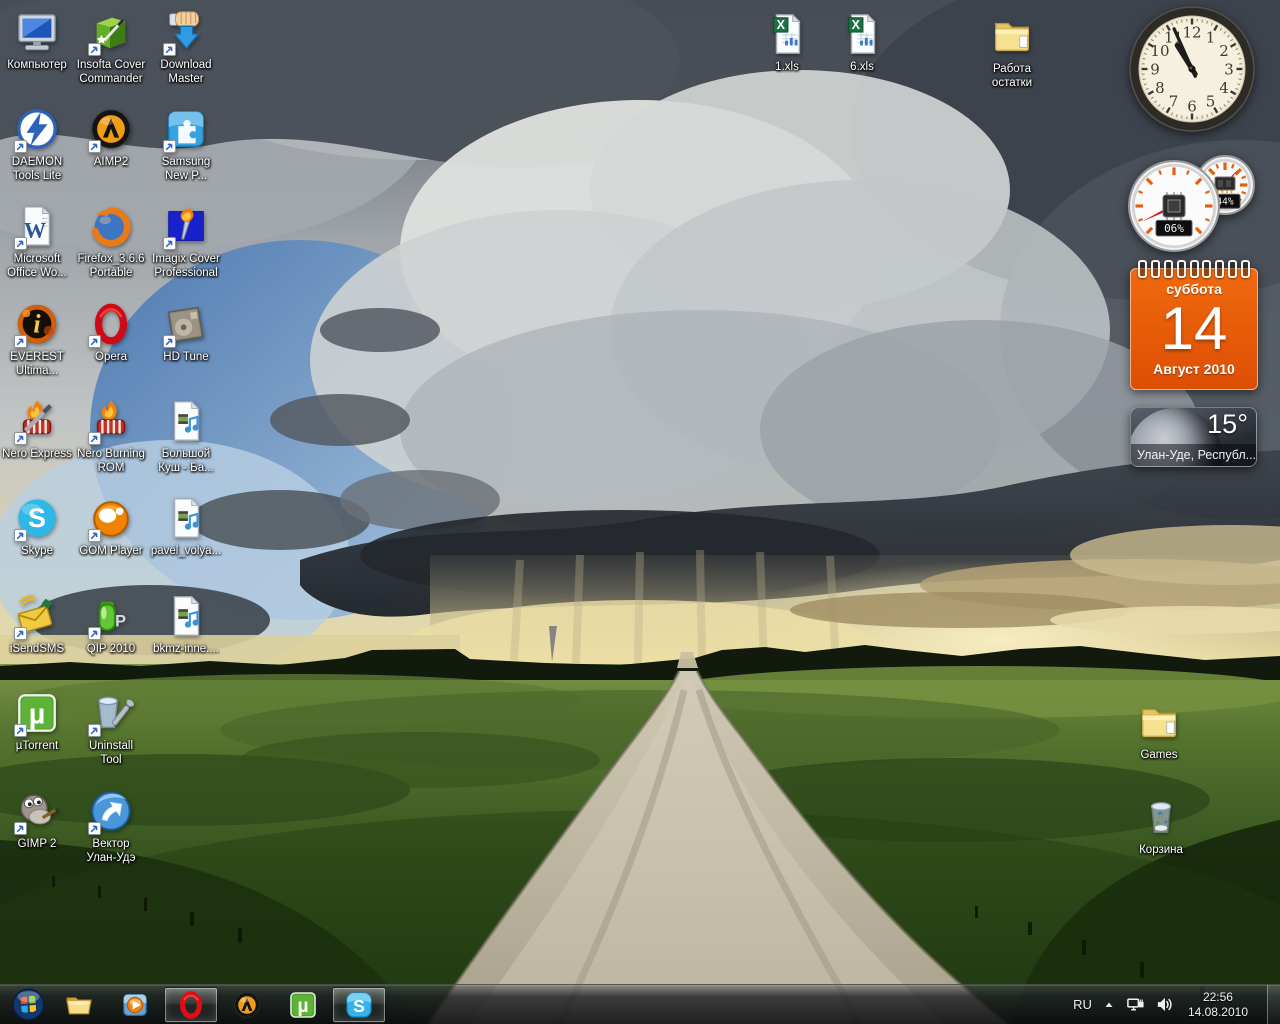 This screenshot has width=1280, height=1024. I want to click on tray-date: 14.08.2010, so click(1217, 1011).